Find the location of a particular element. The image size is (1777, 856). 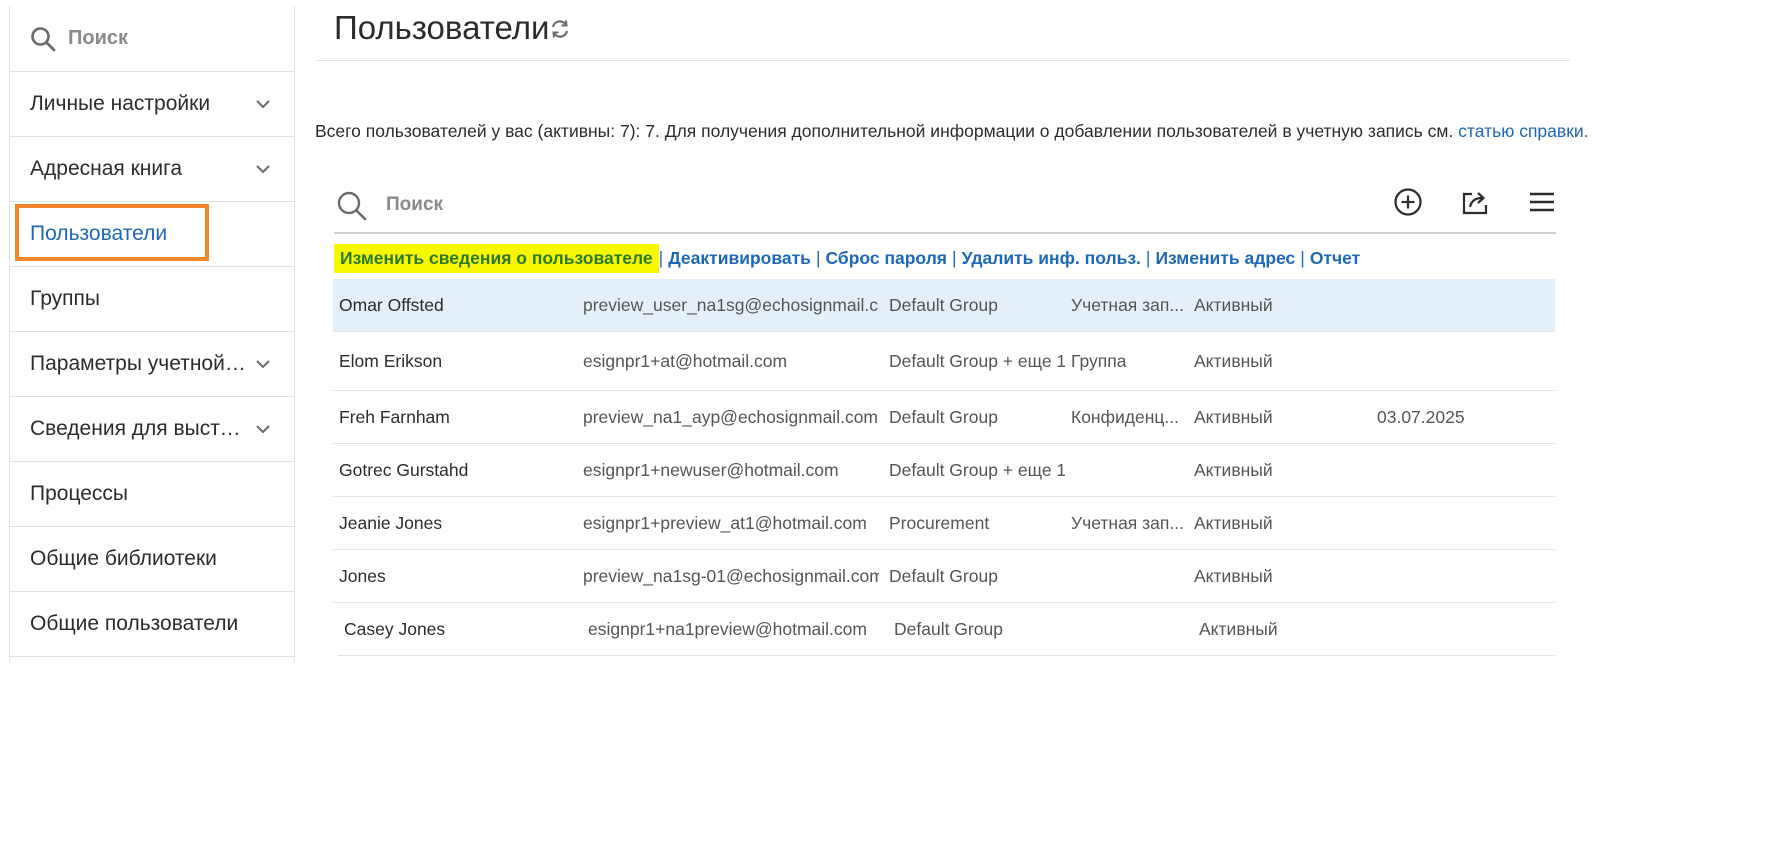

sidebar-item-billing-info: Сведения для выставления счетов is located at coordinates (152, 429).